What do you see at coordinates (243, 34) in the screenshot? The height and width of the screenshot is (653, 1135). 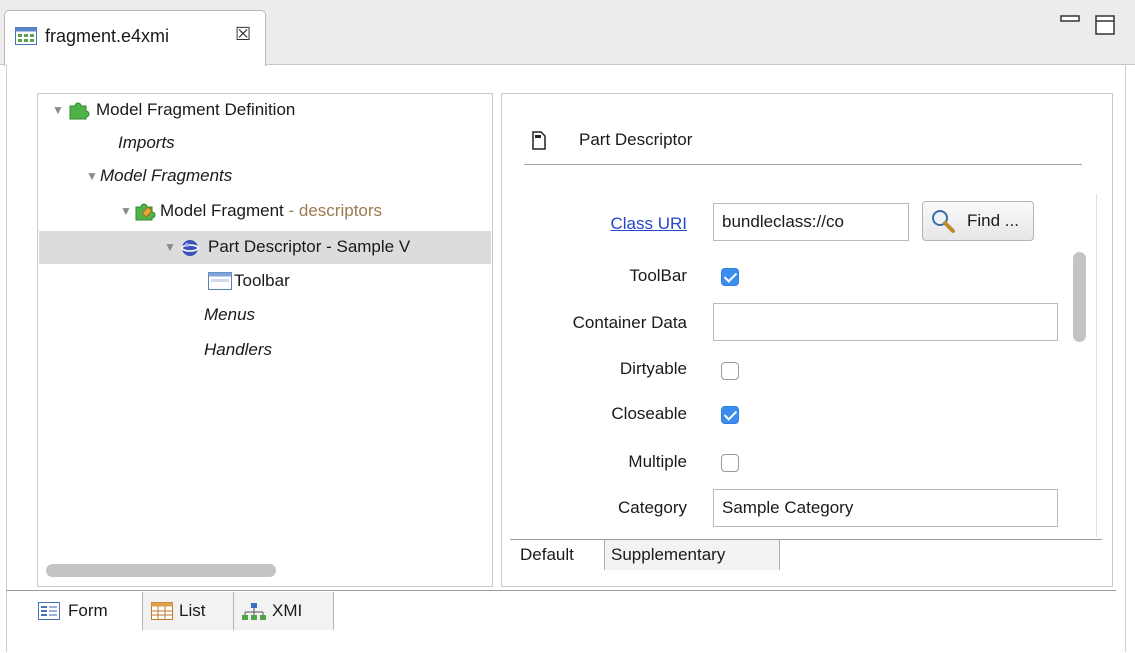 I see `close-icon: ☒` at bounding box center [243, 34].